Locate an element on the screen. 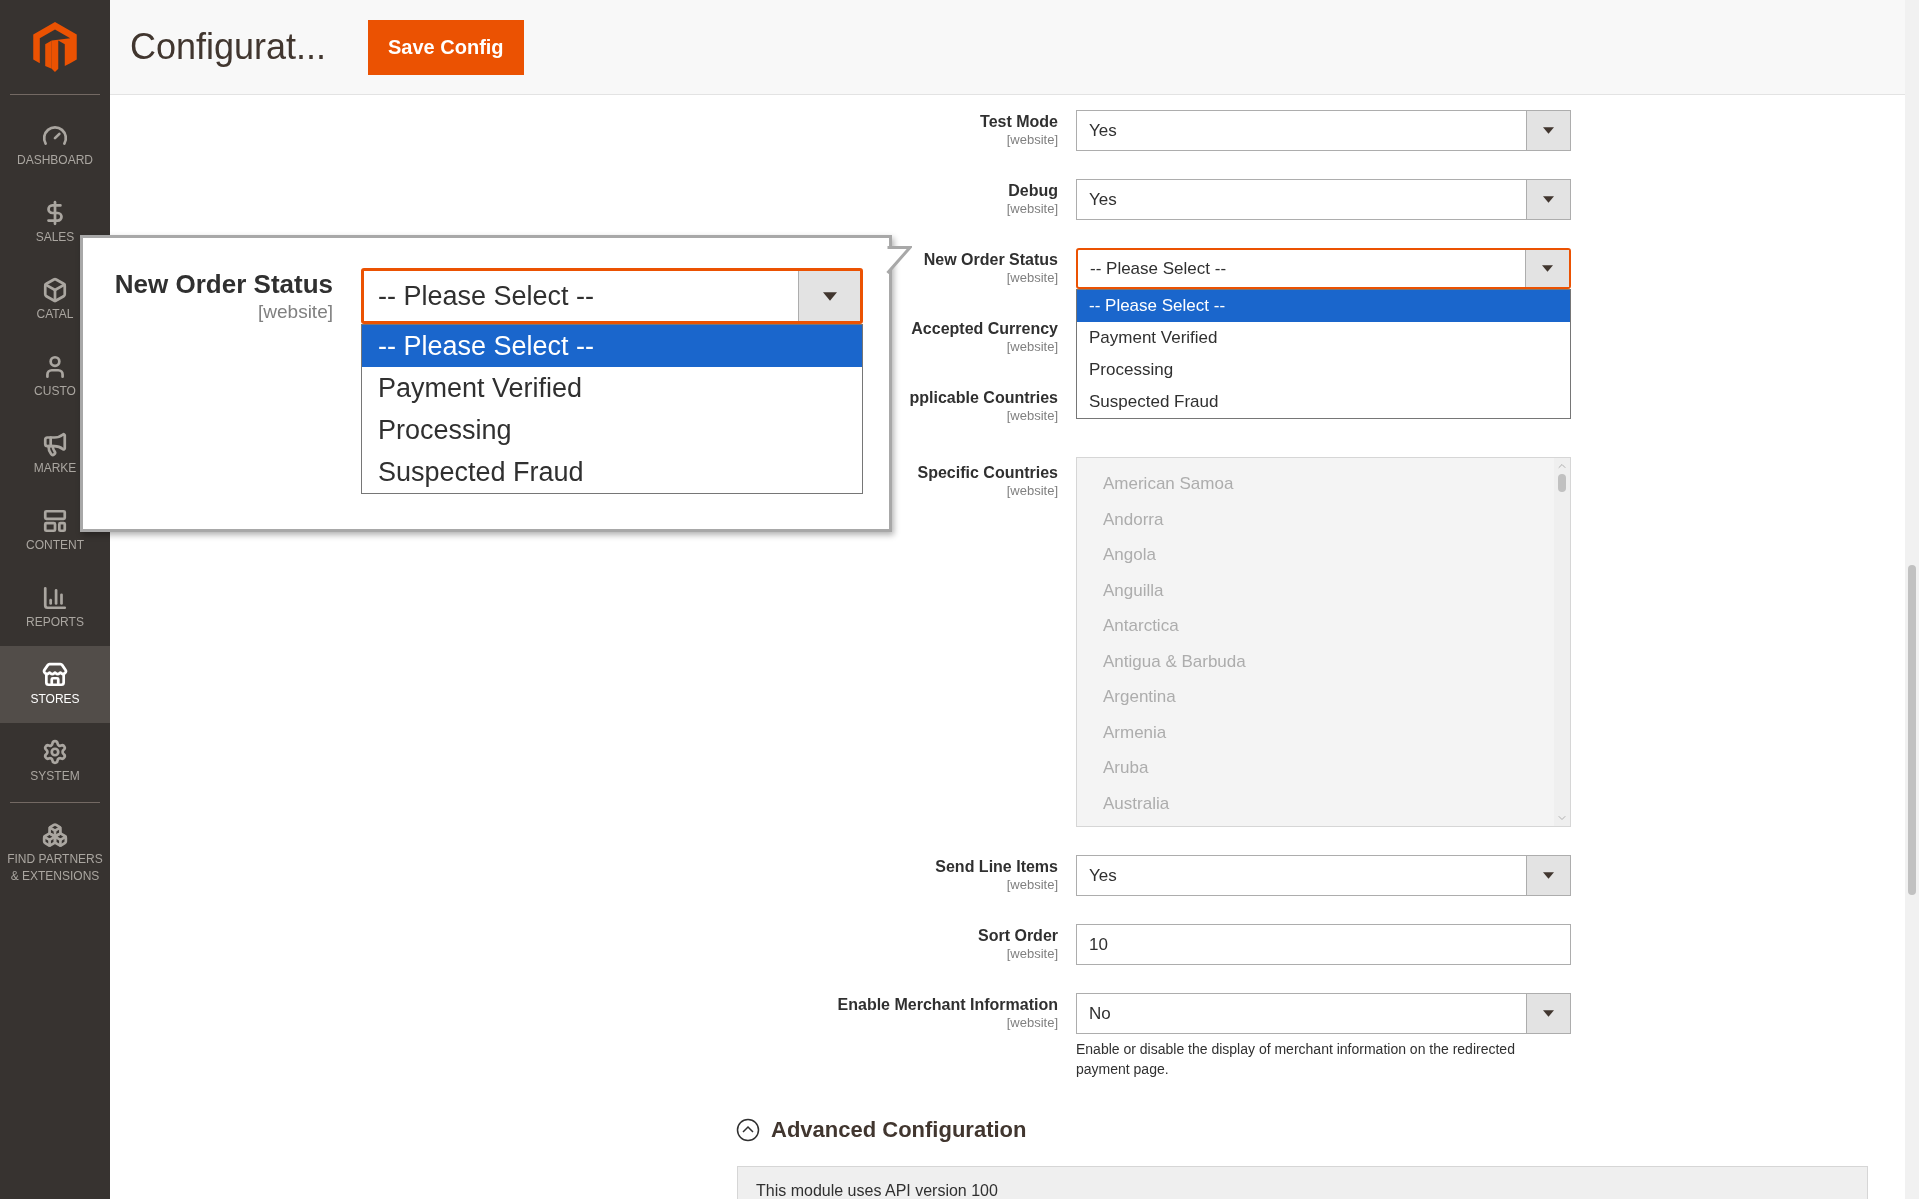 This screenshot has width=1919, height=1199. sidebar-item: REPORTS is located at coordinates (55, 607).